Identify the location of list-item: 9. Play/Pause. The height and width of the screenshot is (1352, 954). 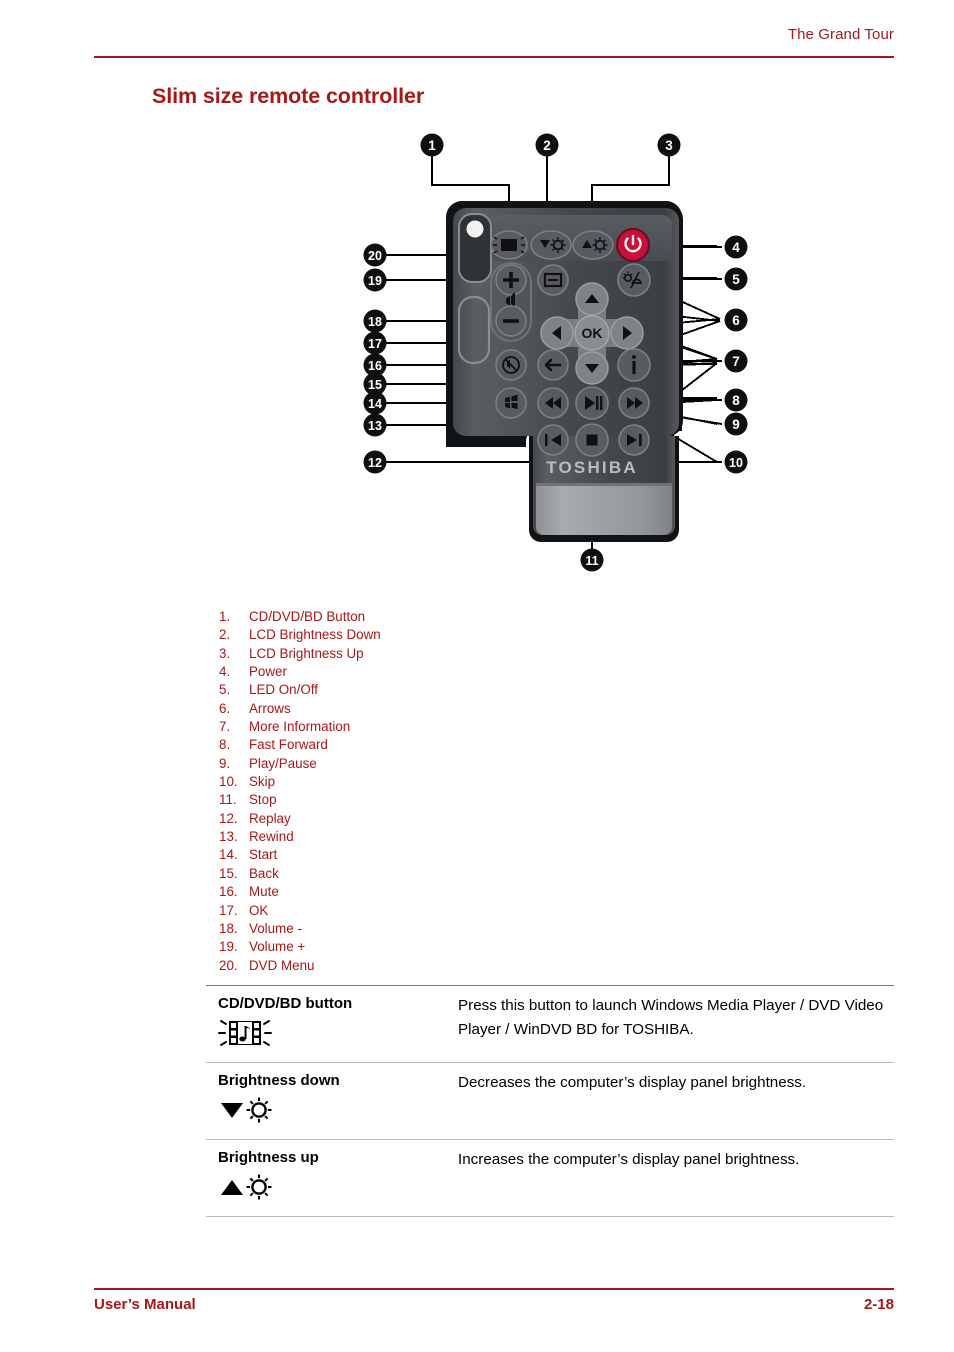
(300, 764).